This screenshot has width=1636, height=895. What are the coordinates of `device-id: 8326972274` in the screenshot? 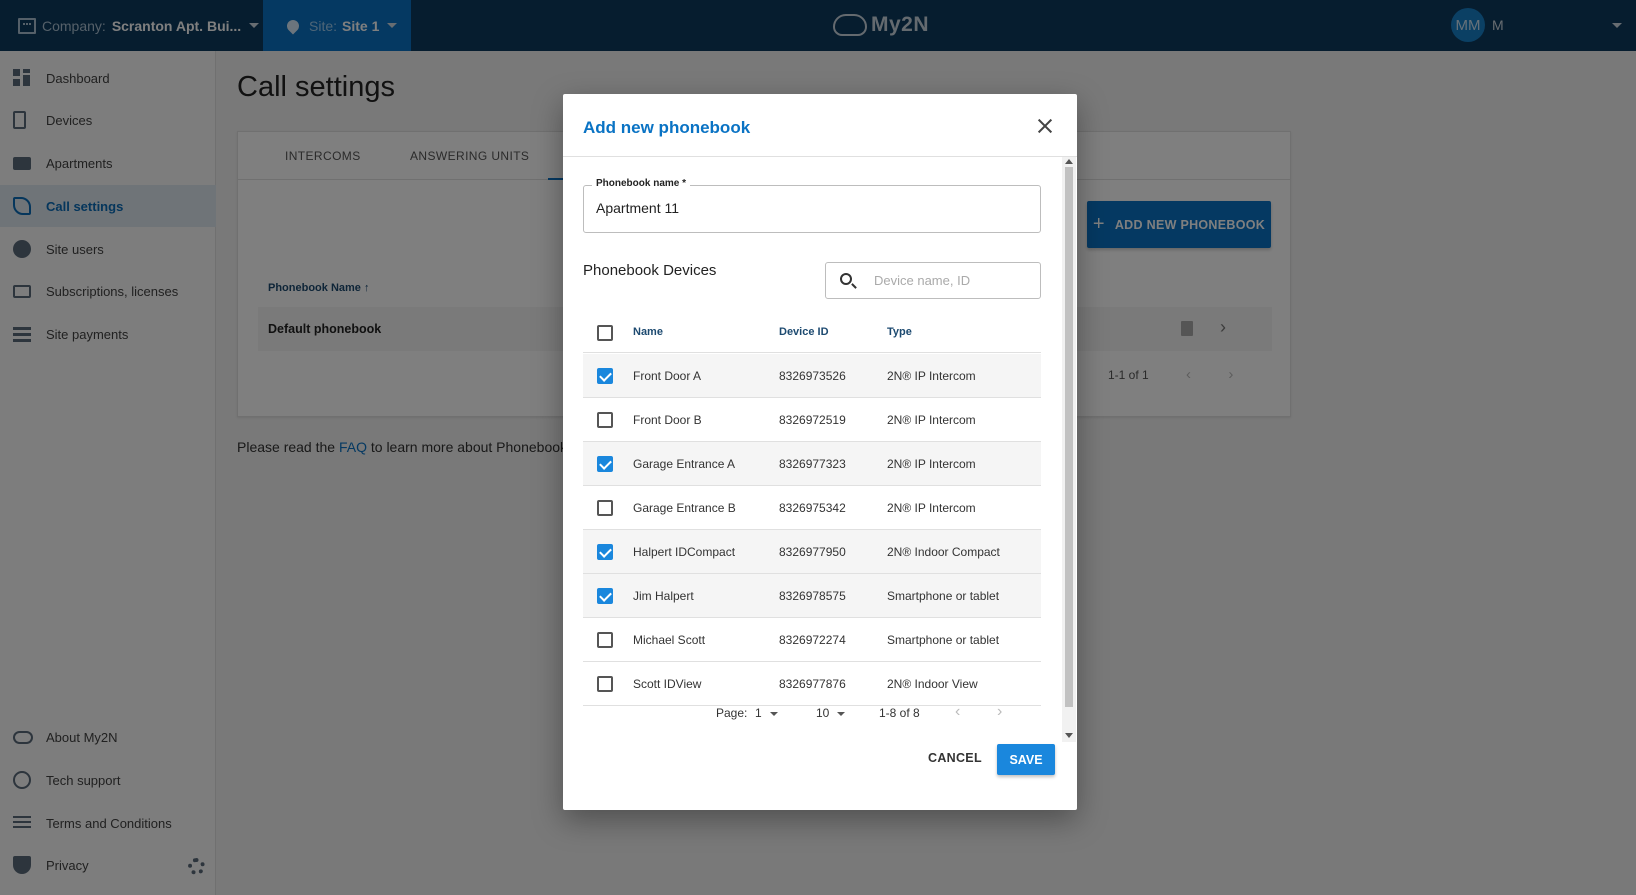 It's located at (812, 640).